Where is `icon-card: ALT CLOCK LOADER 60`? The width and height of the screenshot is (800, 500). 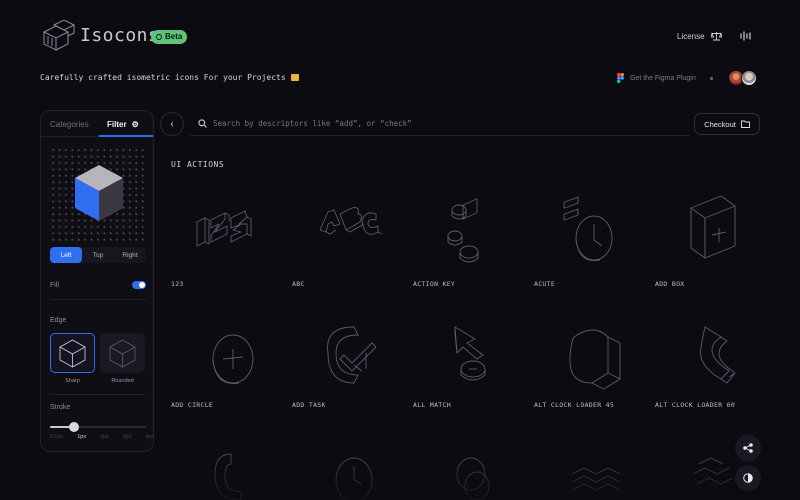 icon-card: ALT CLOCK LOADER 60 is located at coordinates (710, 368).